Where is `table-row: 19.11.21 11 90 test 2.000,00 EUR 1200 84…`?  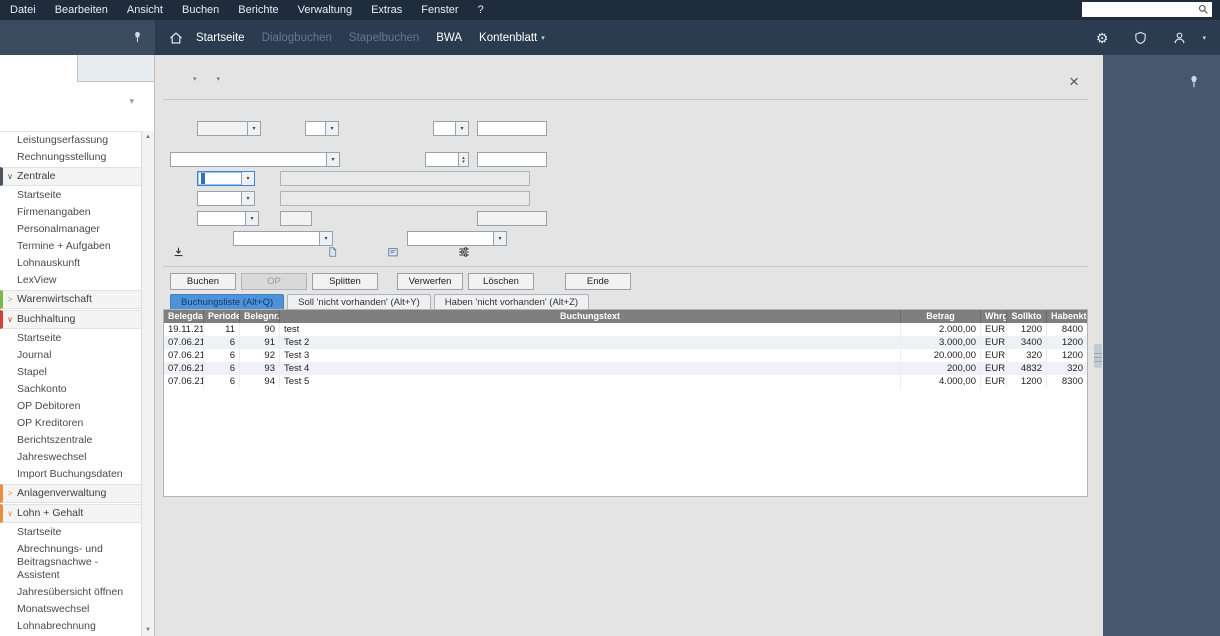
table-row: 19.11.21 11 90 test 2.000,00 EUR 1200 84… is located at coordinates (625, 329).